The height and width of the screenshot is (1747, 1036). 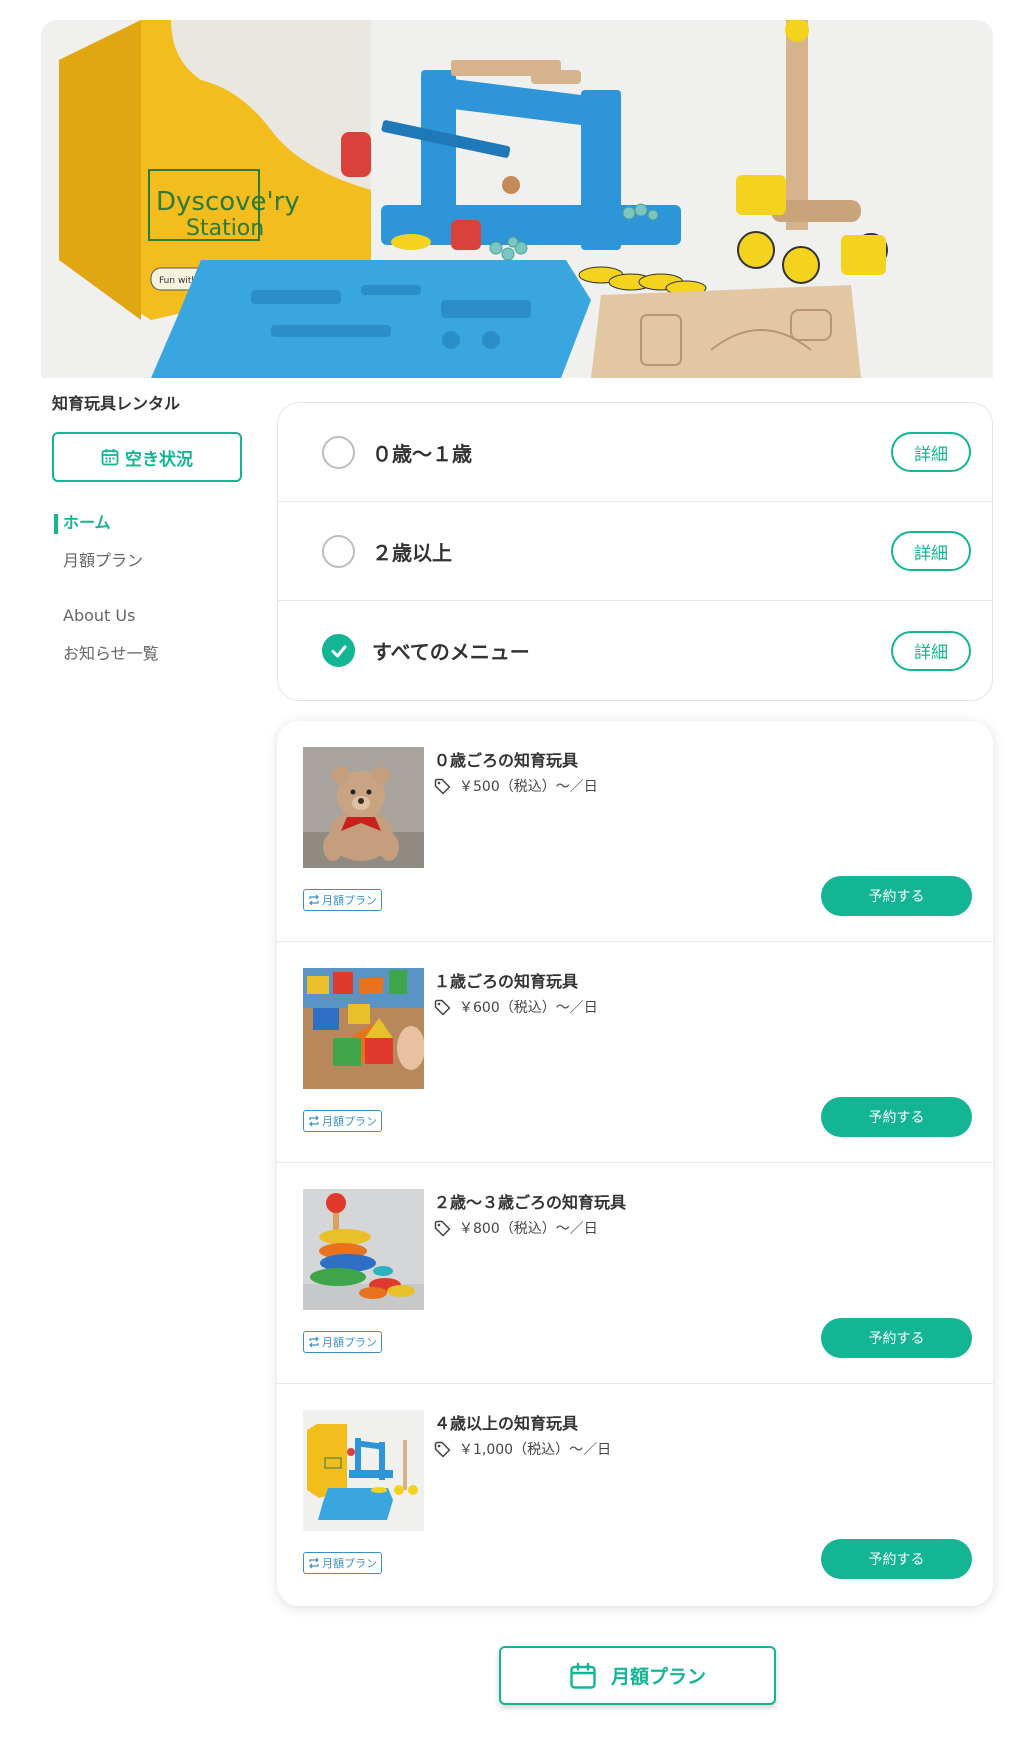 What do you see at coordinates (530, 1201) in the screenshot?
I see `product-name: ２歳〜３歳ごろの知育玩具` at bounding box center [530, 1201].